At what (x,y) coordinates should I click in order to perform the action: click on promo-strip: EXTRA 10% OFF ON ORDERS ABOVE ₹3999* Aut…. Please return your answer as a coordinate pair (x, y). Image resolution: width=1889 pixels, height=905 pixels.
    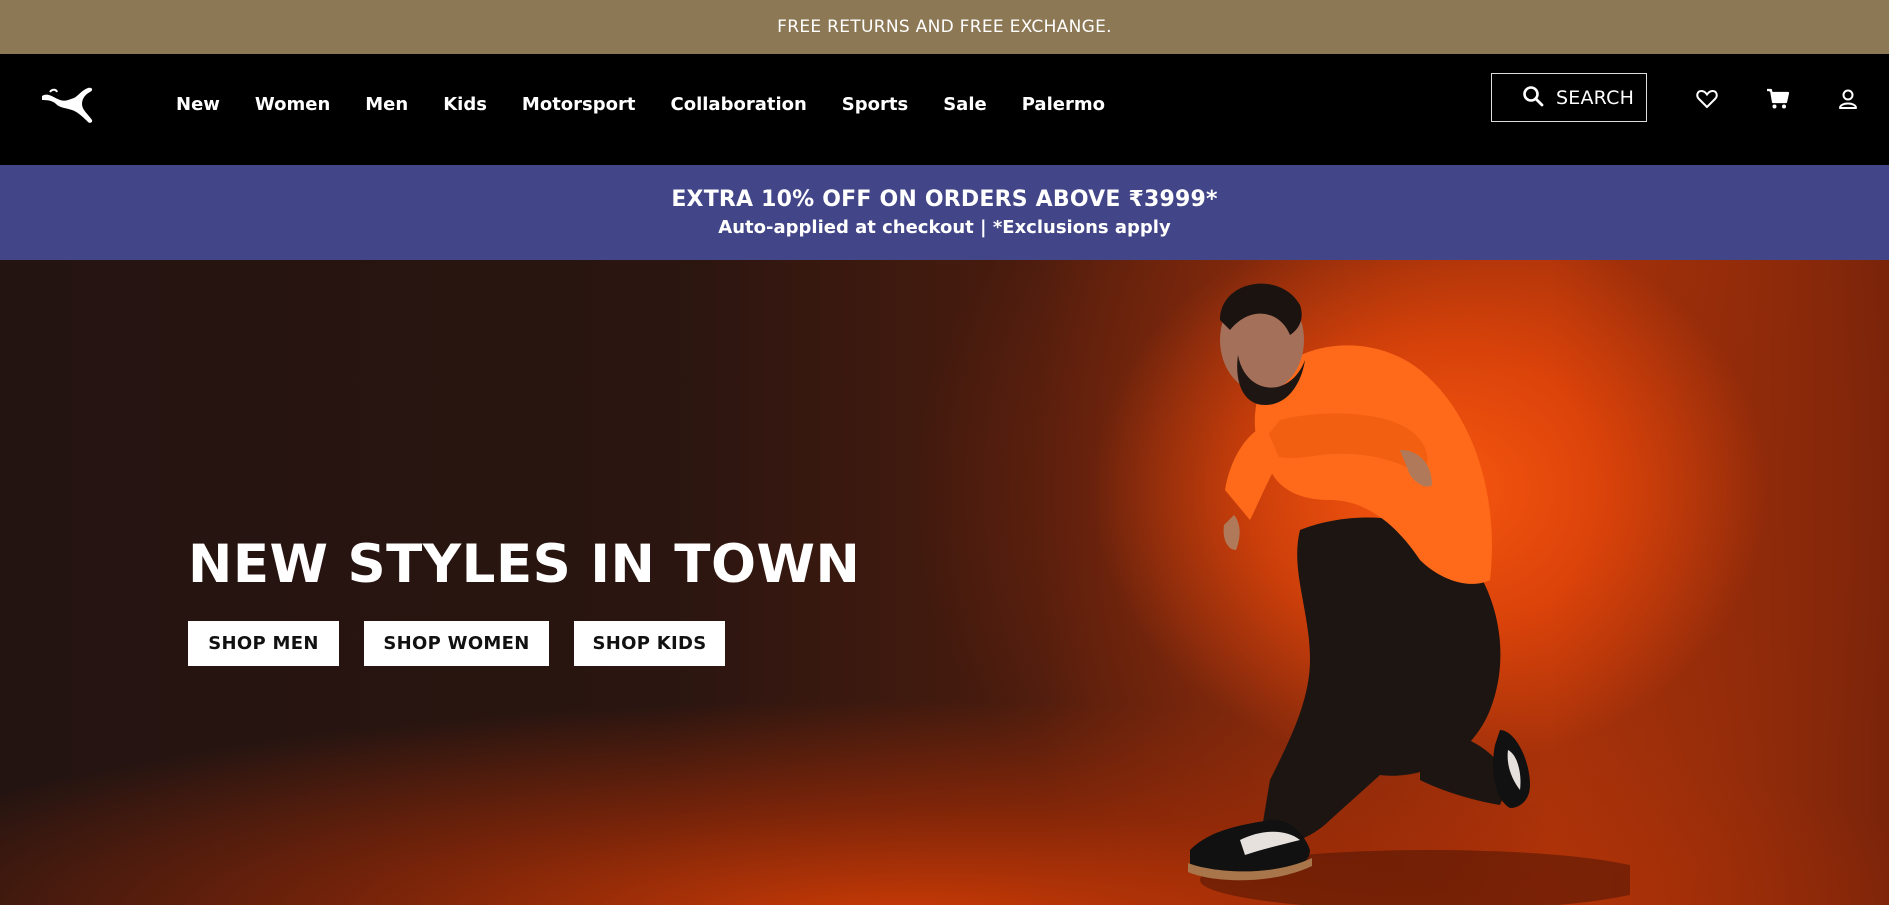
    Looking at the image, I should click on (944, 212).